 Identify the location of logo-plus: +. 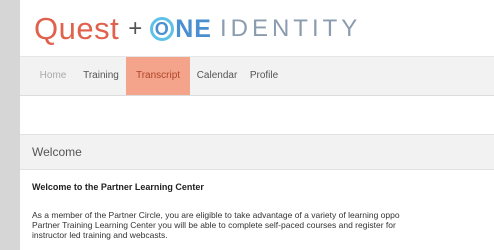
(135, 28).